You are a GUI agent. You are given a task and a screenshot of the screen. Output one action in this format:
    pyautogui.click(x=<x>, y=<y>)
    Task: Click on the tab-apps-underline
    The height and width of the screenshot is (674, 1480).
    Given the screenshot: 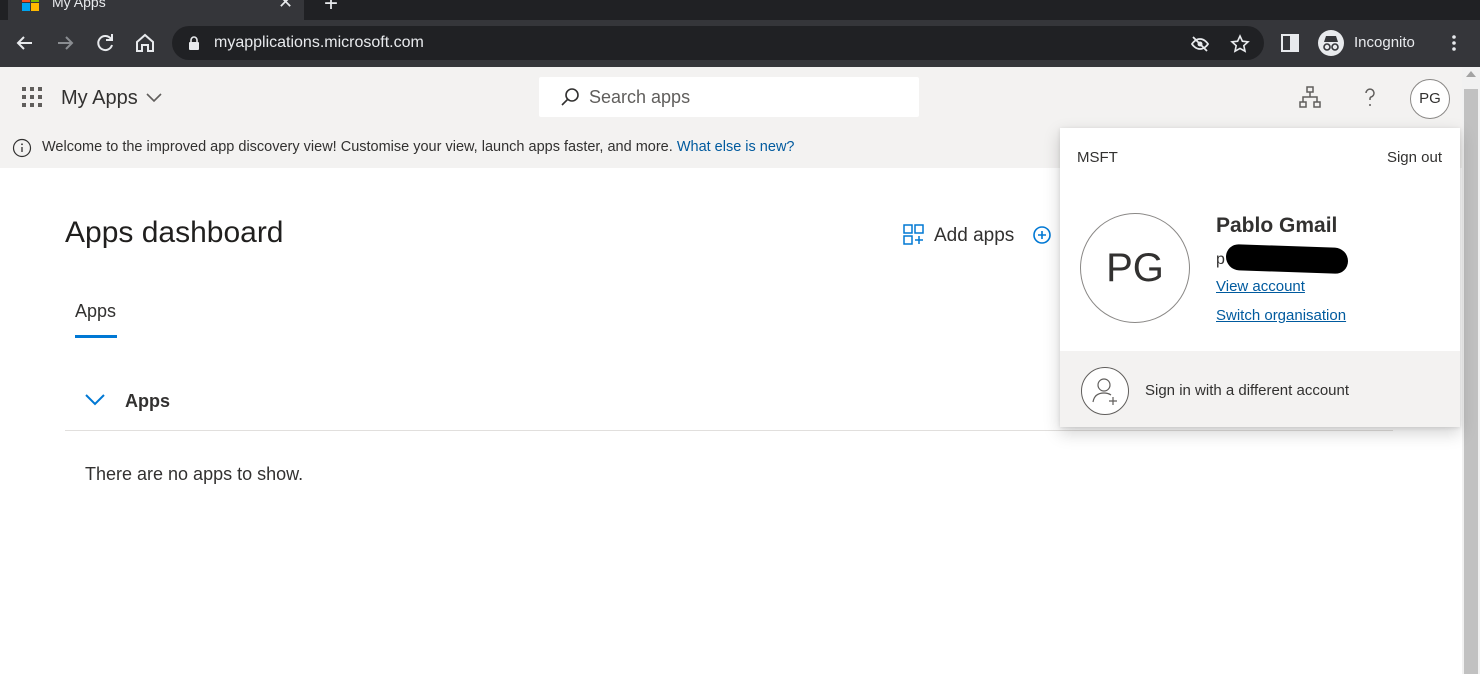 What is the action you would take?
    pyautogui.click(x=96, y=336)
    